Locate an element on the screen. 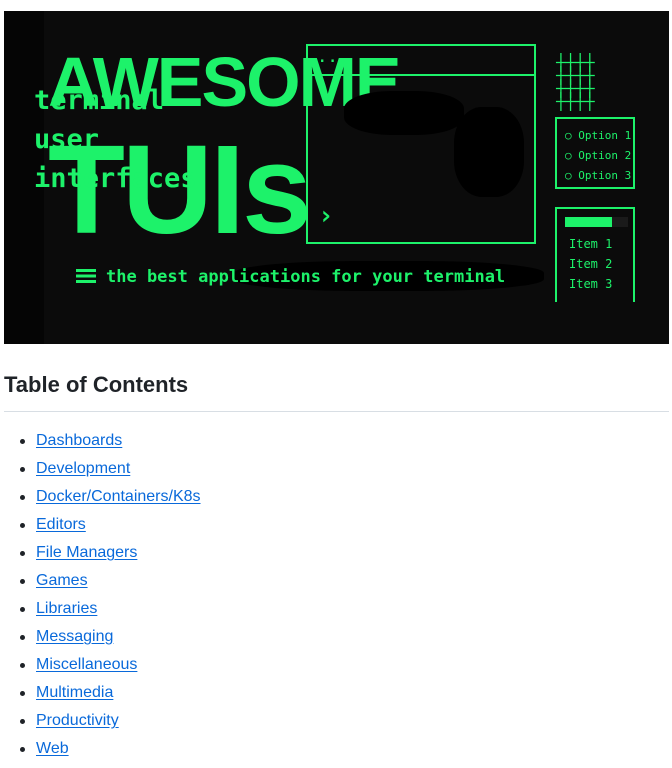 This screenshot has width=672, height=768. toc-link: Messaging is located at coordinates (74, 636).